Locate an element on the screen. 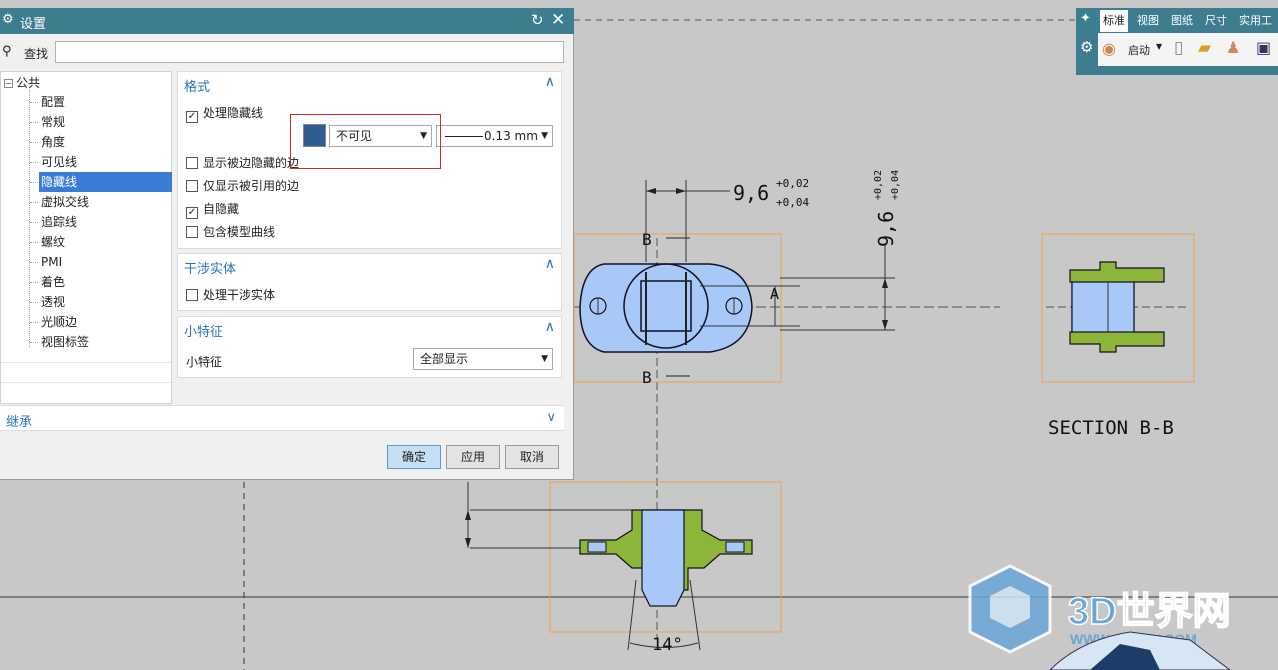 The image size is (1278, 670). small-feature-section: 小特征 ∧ 小特征 全部显示 ▼ is located at coordinates (369, 347).